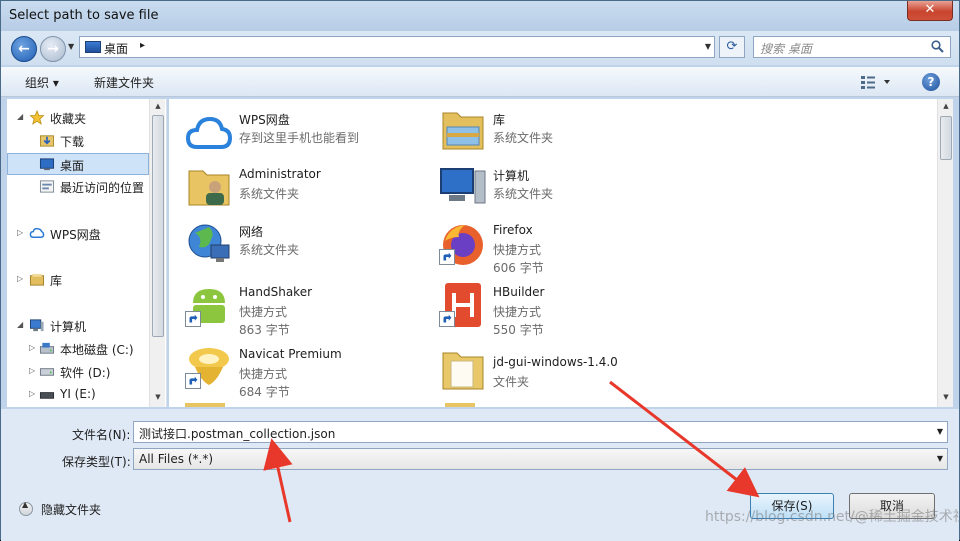 This screenshot has width=960, height=541. I want to click on list-item-network: 网络 系统文件夹, so click(294, 249).